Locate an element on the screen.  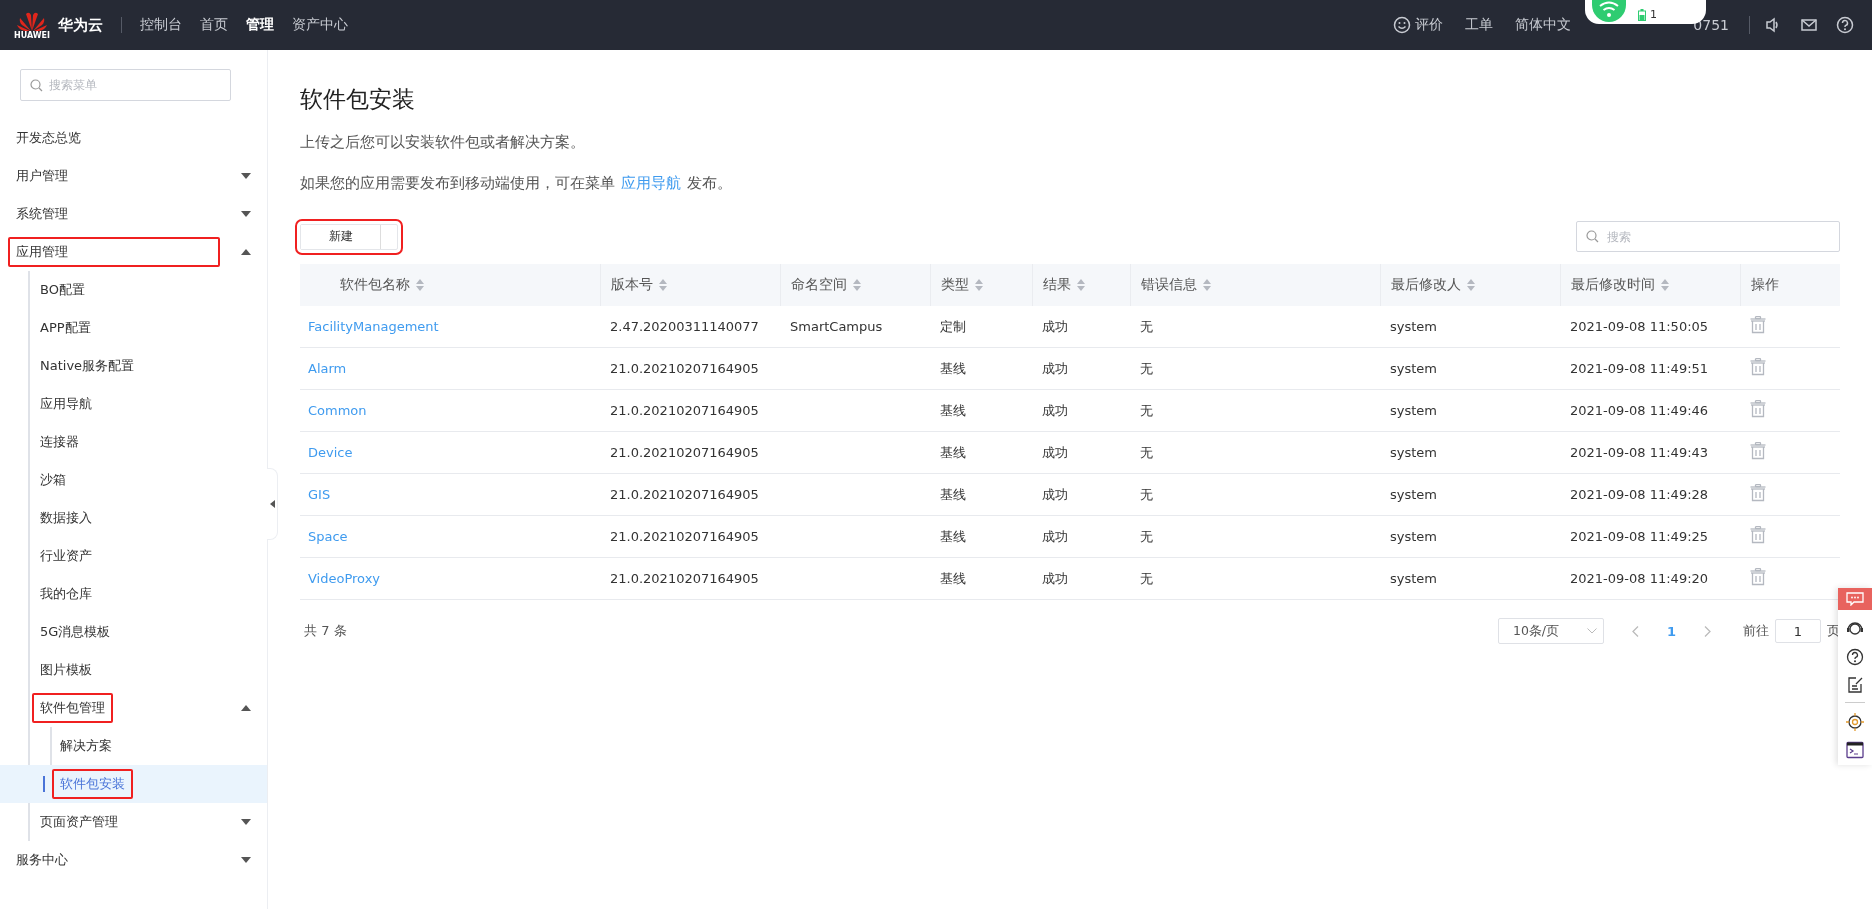
goto-label: 前往 is located at coordinates (1756, 631).